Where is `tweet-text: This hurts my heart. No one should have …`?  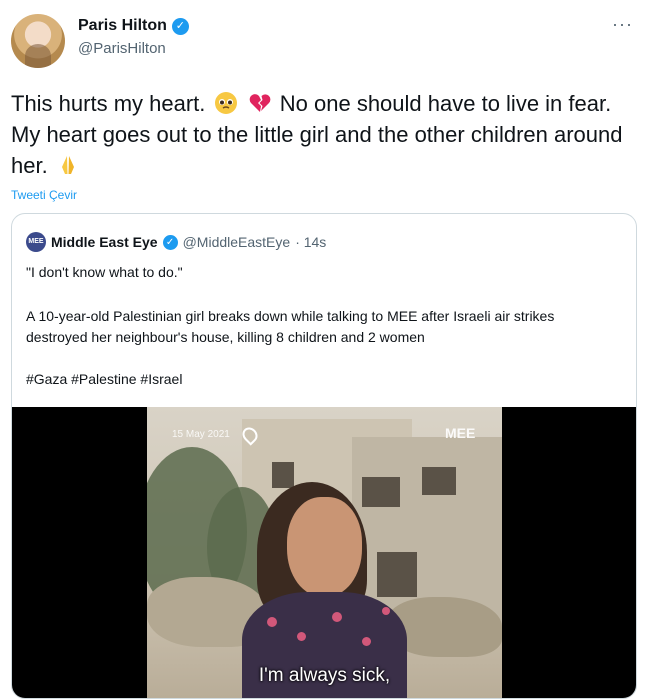
tweet-text: This hurts my heart. No one should have … is located at coordinates (326, 134).